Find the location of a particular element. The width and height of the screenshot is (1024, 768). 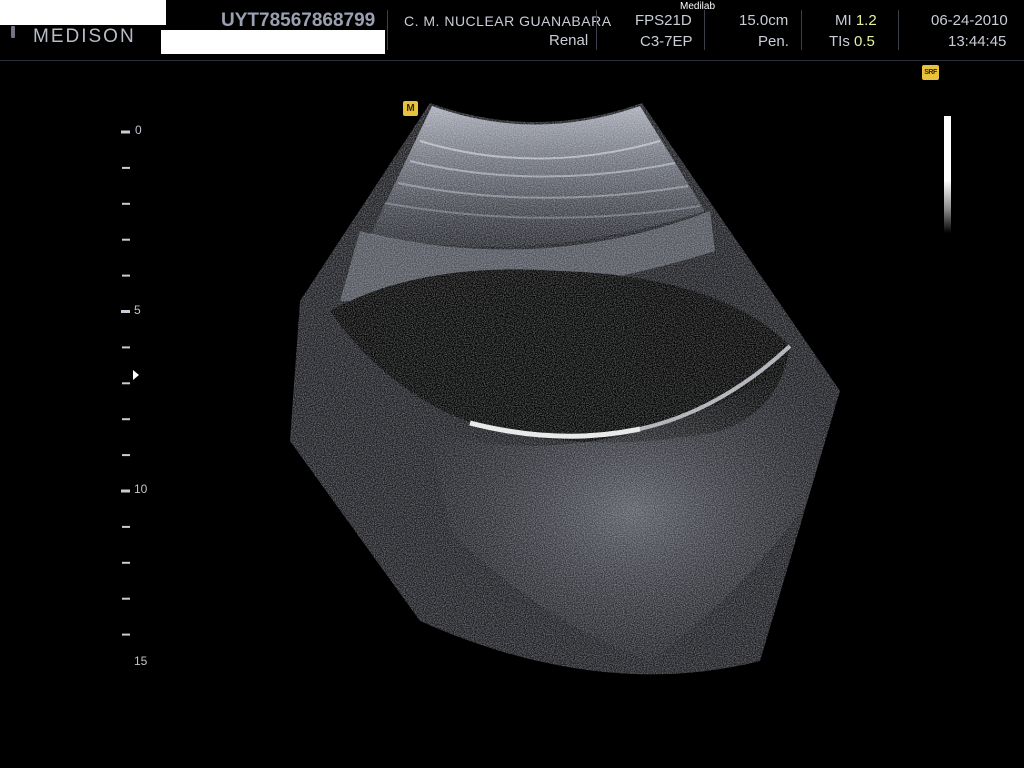

hospital-name: C. M. NUCLEAR GUANABARA is located at coordinates (508, 21).